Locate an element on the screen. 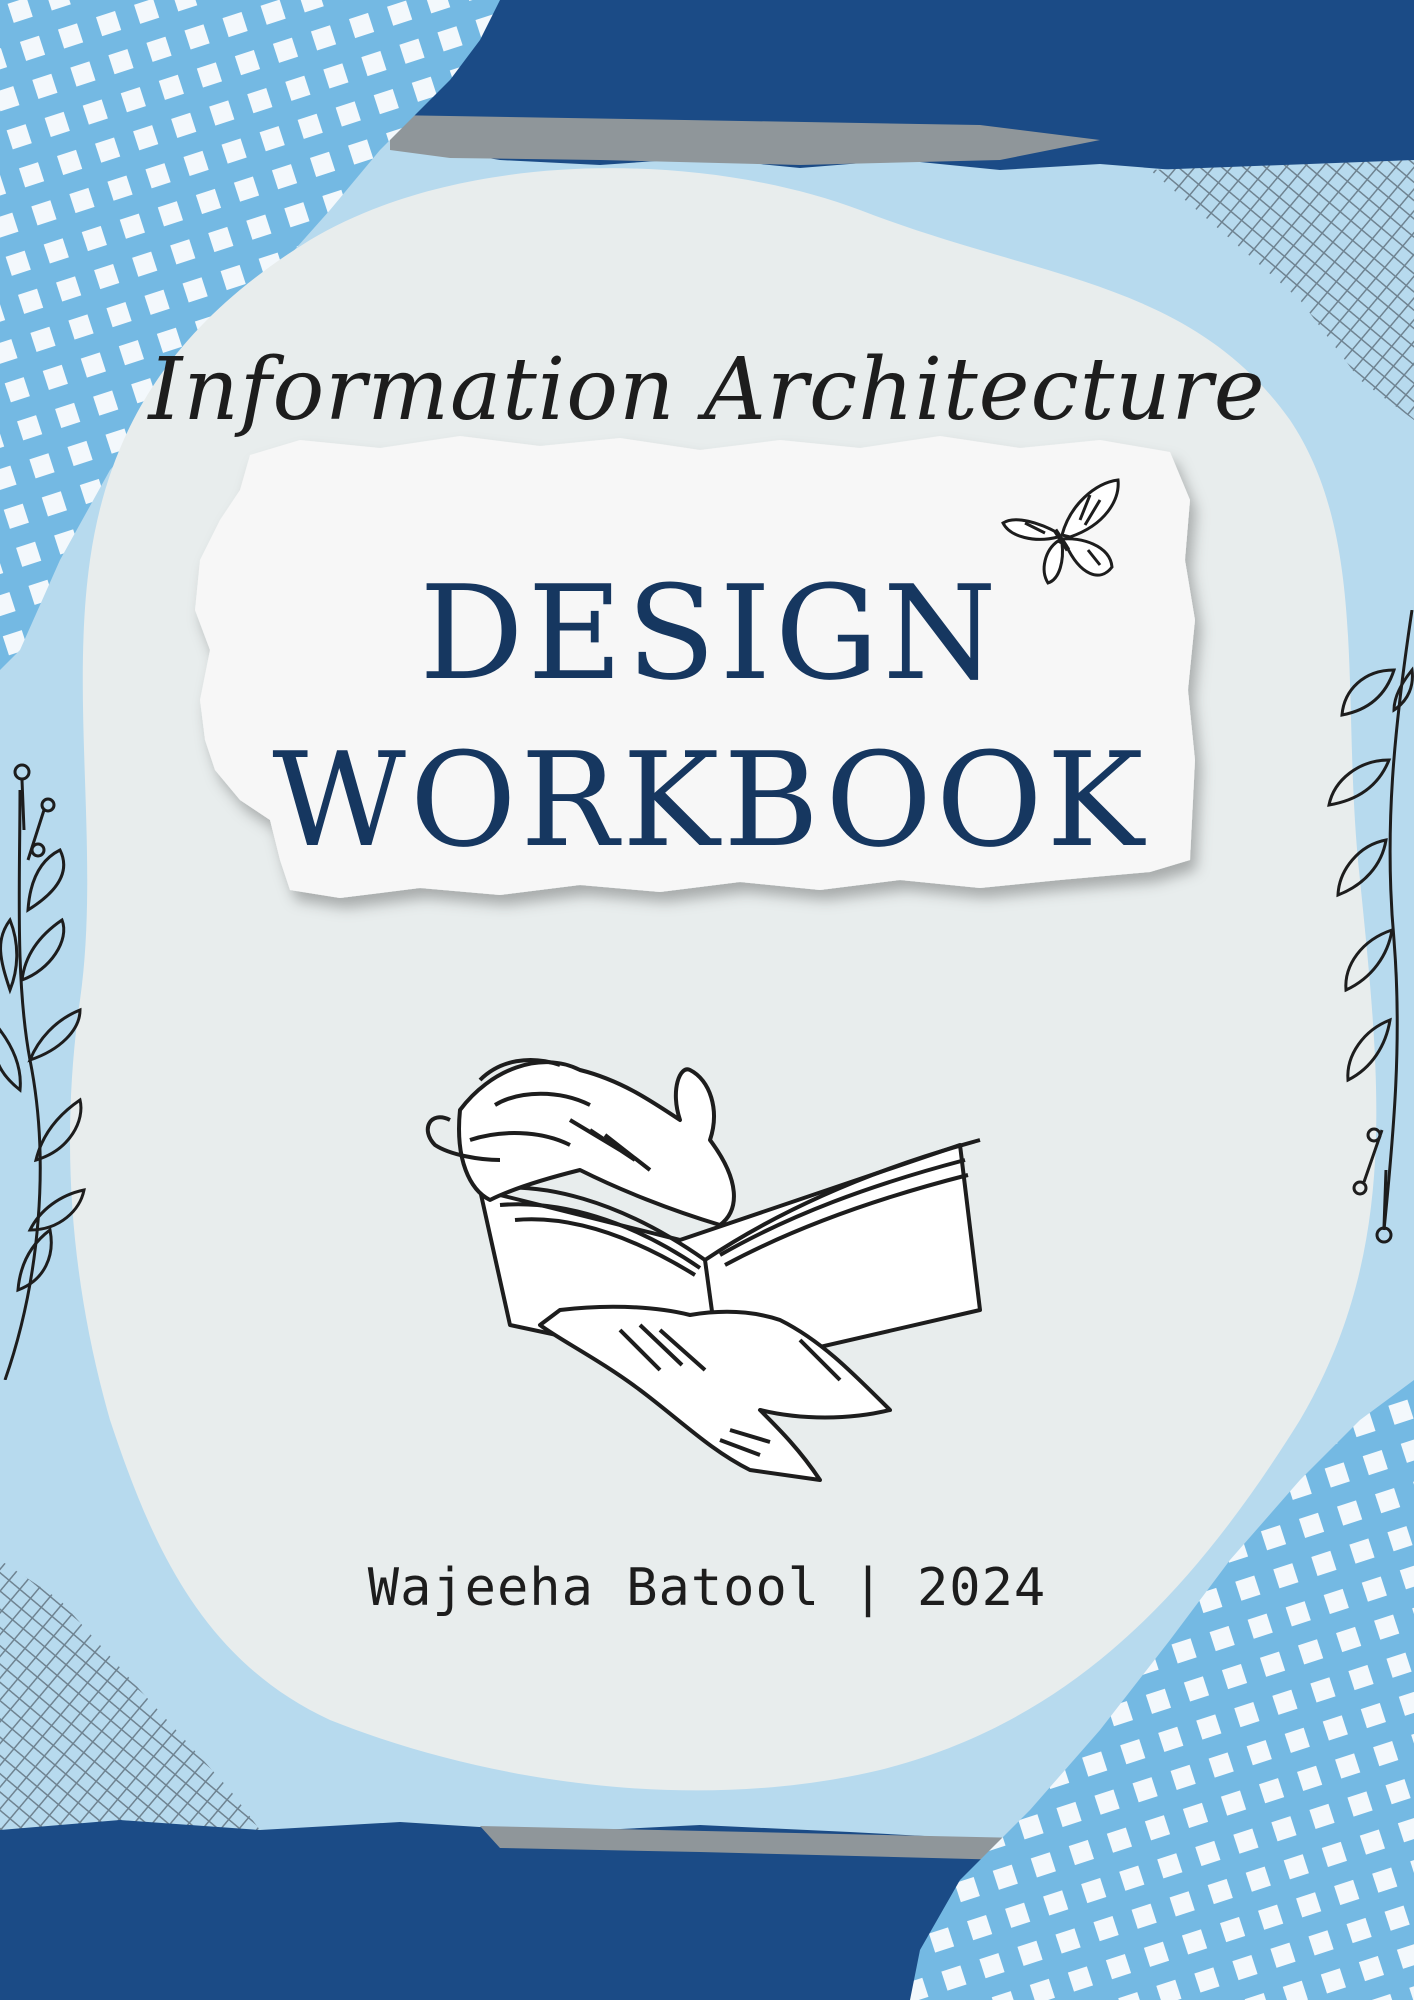 The image size is (1414, 2000). reading-hands-book-icon is located at coordinates (703, 1270).